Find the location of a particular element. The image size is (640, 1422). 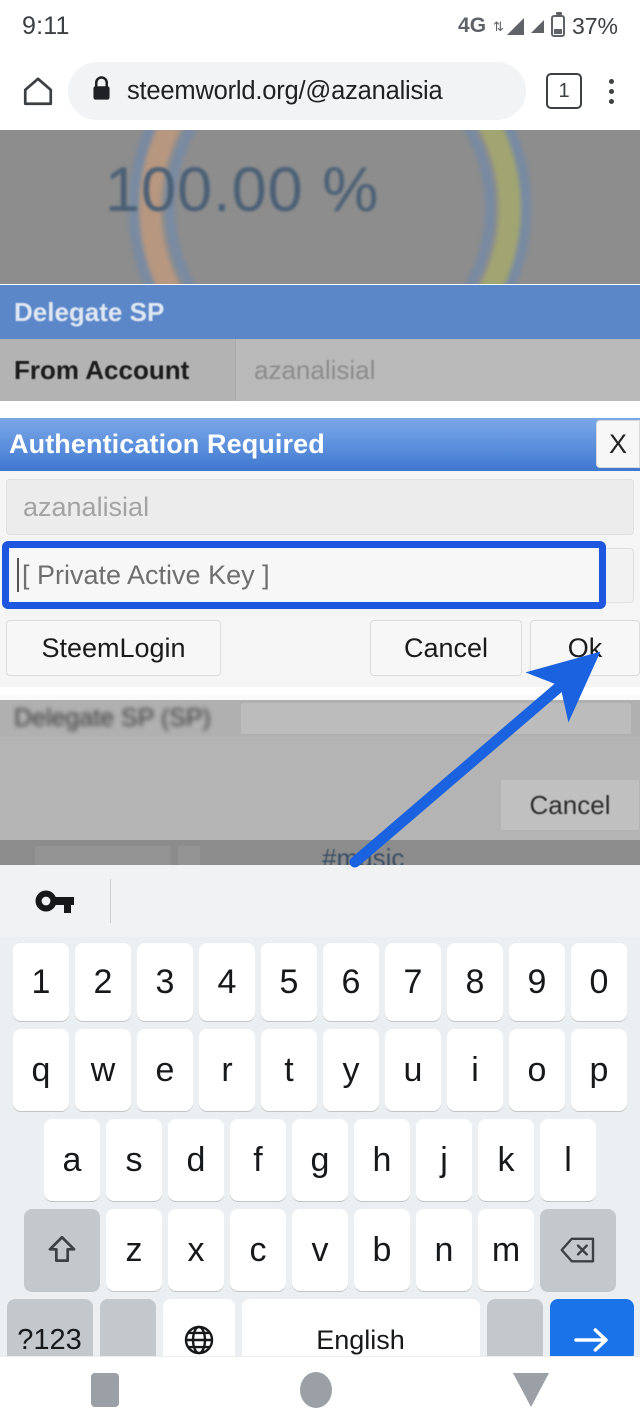

key-d: d is located at coordinates (196, 1160).